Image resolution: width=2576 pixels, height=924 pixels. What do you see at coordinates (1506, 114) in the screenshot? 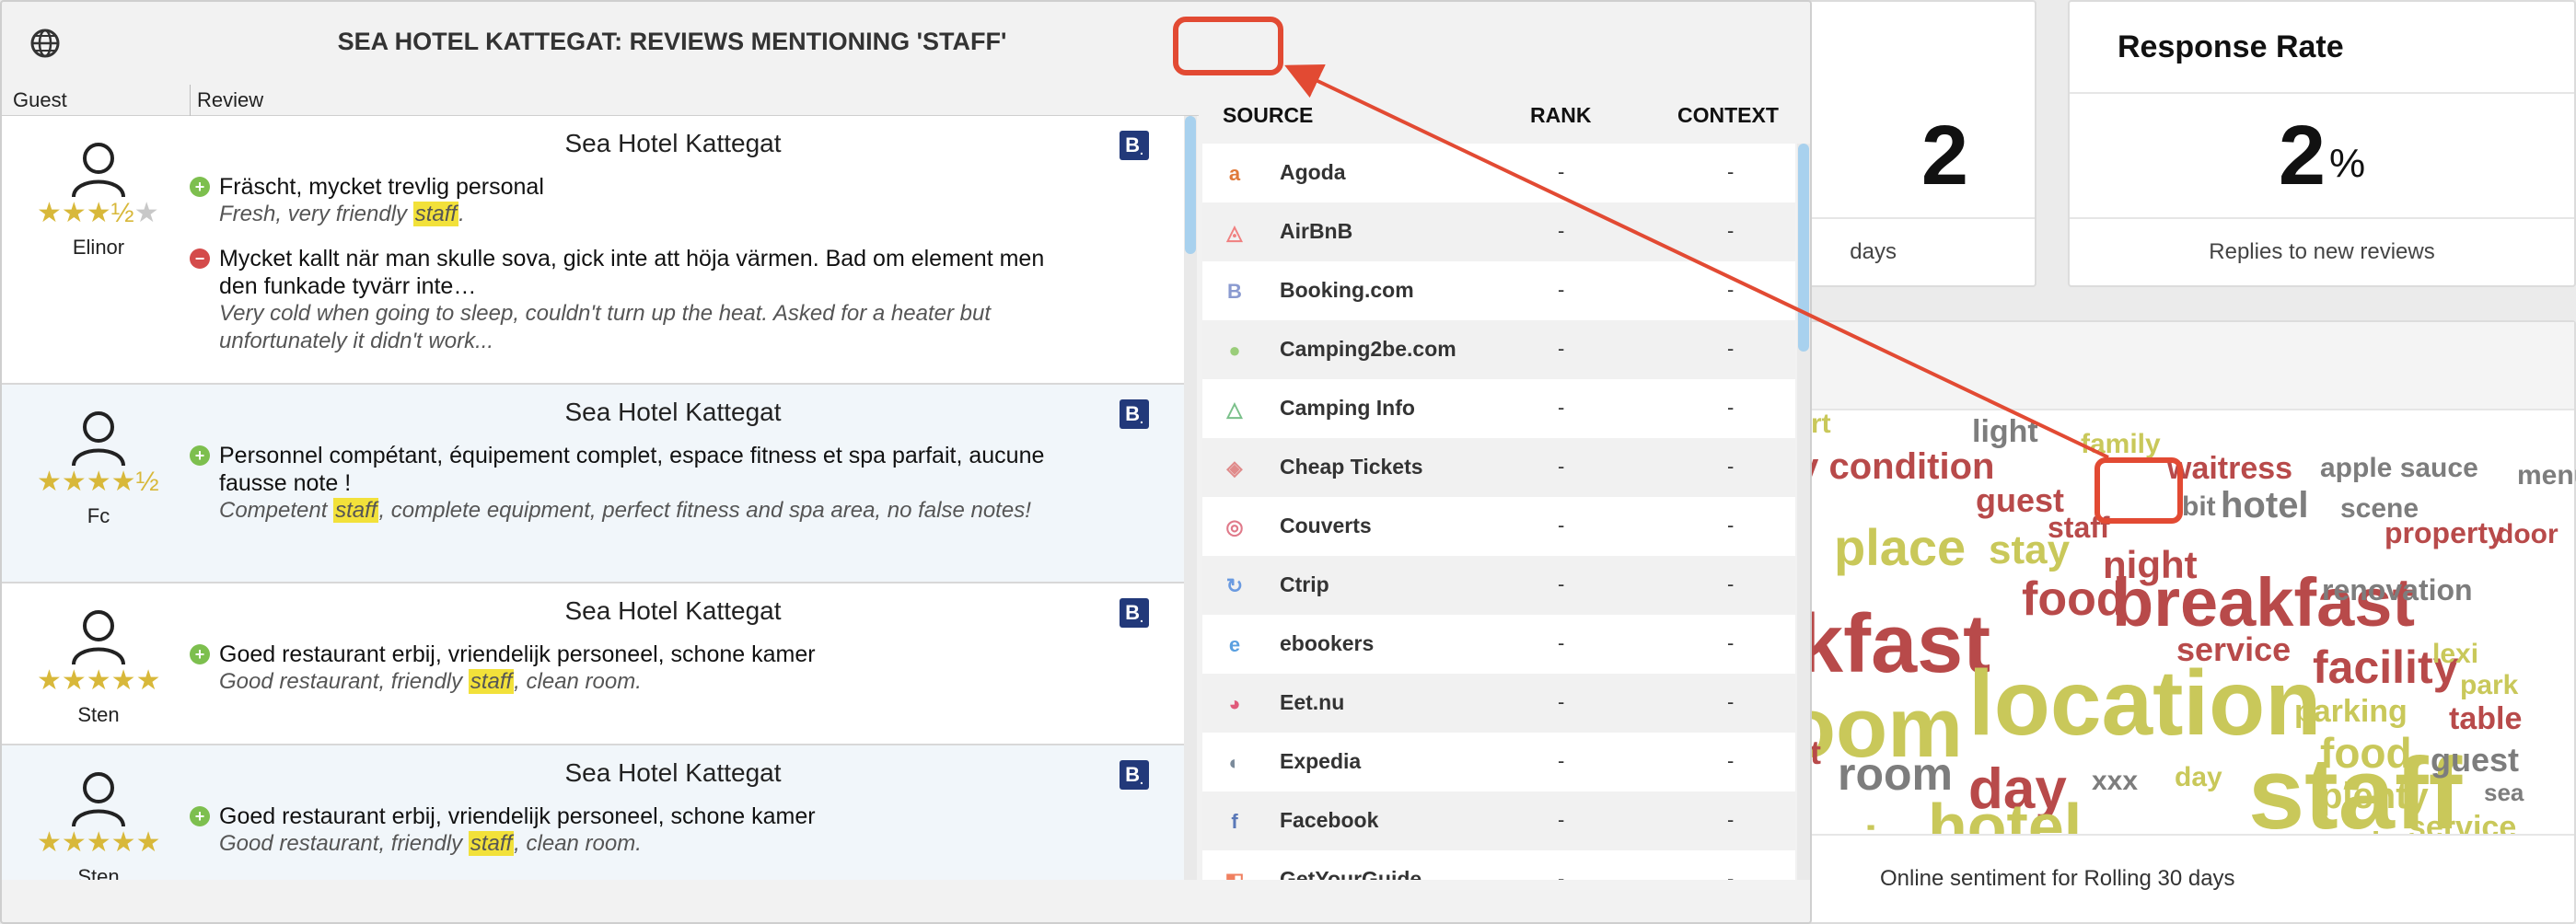
I see `source-table-header: SOURCE RANK CONTEXT` at bounding box center [1506, 114].